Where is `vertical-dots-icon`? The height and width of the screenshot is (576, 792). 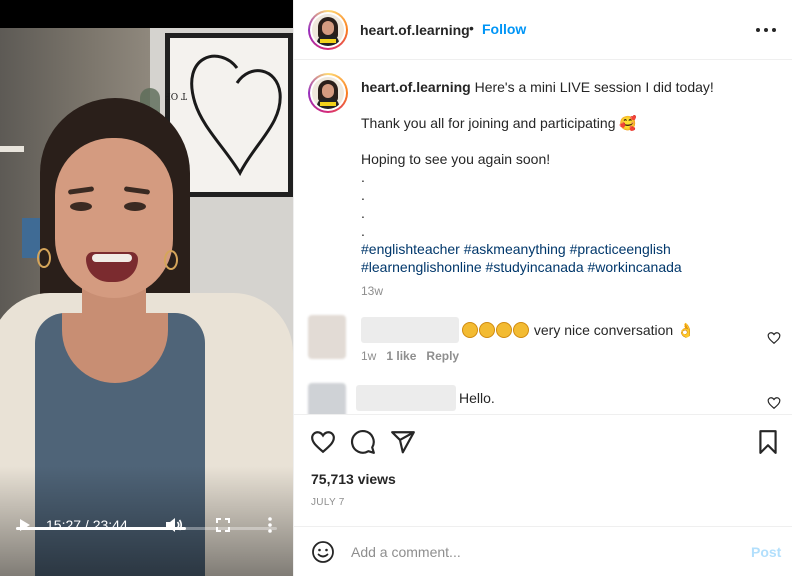 vertical-dots-icon is located at coordinates (270, 525).